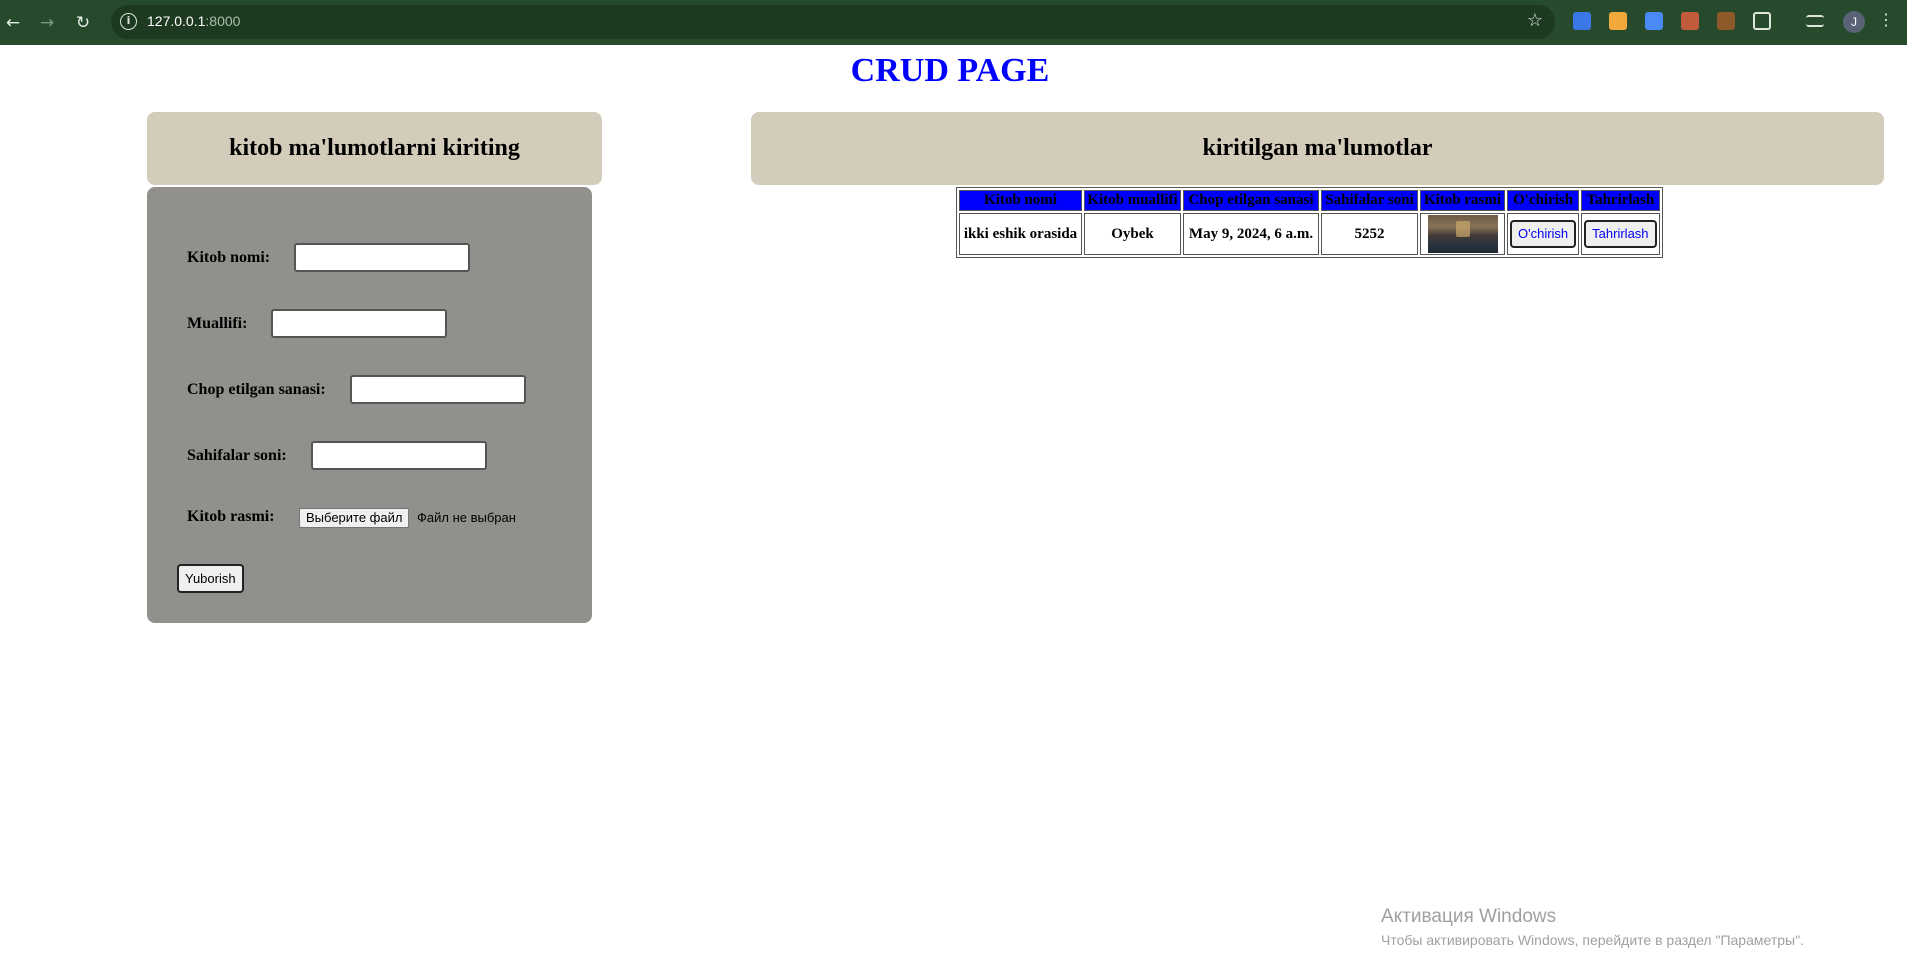  I want to click on column-header: Sahifalar soni, so click(1369, 200).